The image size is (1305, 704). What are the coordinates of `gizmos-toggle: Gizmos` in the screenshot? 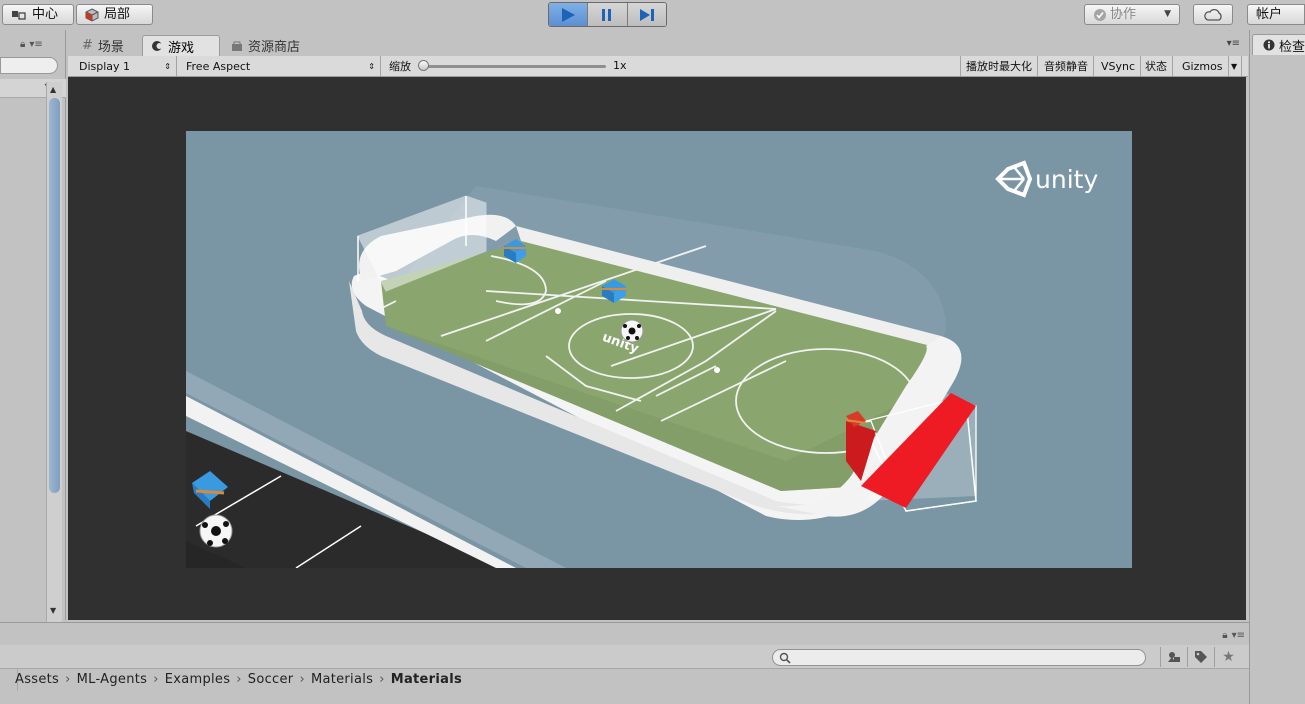 It's located at (1203, 66).